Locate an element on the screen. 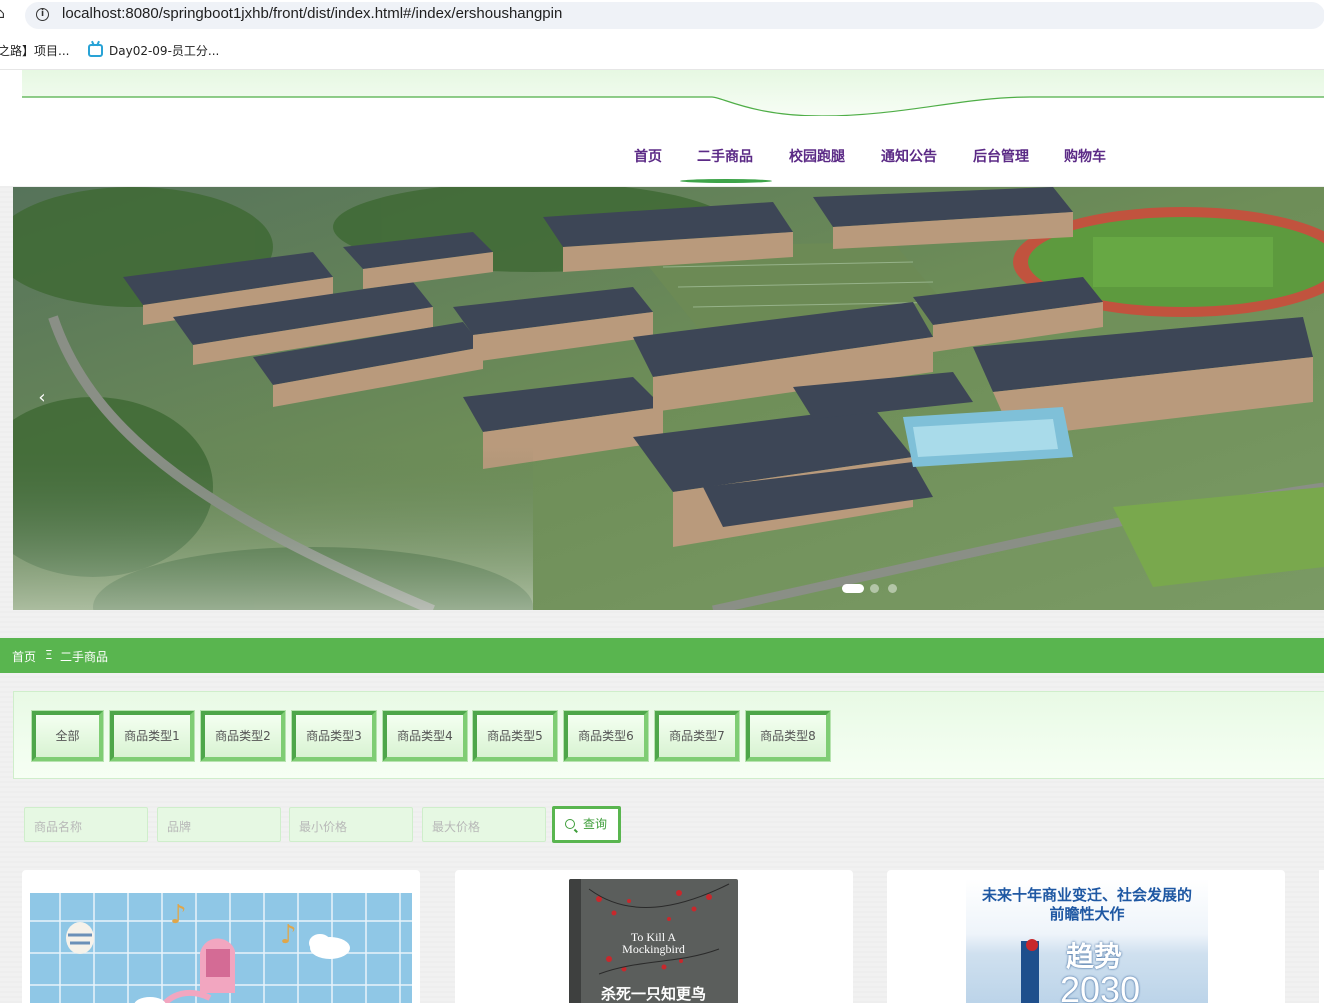 The width and height of the screenshot is (1324, 1003). book-year: 2030 is located at coordinates (1100, 986).